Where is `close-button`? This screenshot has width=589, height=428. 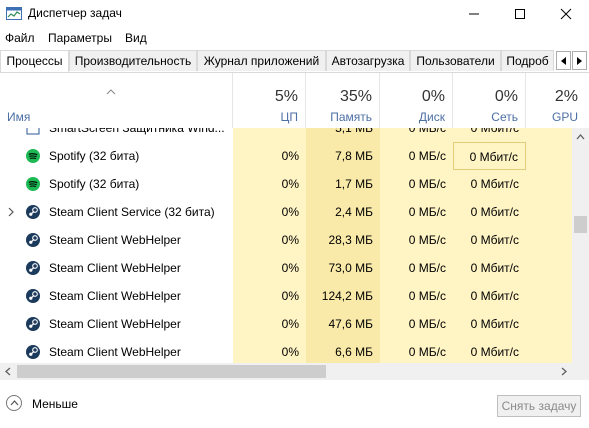 close-button is located at coordinates (566, 14).